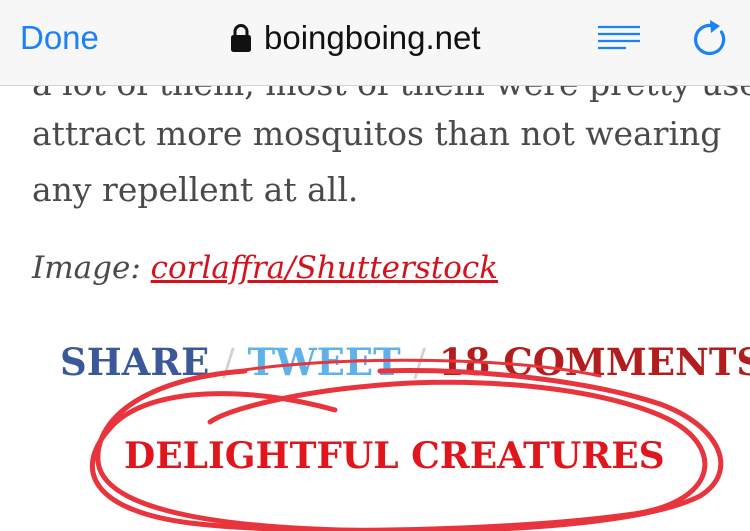 This screenshot has height=531, width=750. Describe the element at coordinates (619, 38) in the screenshot. I see `reader-view-icon` at that location.